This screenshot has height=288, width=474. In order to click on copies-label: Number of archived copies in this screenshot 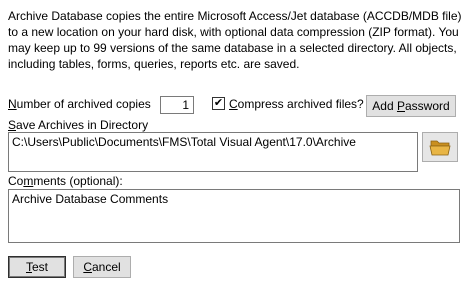, I will do `click(79, 104)`.